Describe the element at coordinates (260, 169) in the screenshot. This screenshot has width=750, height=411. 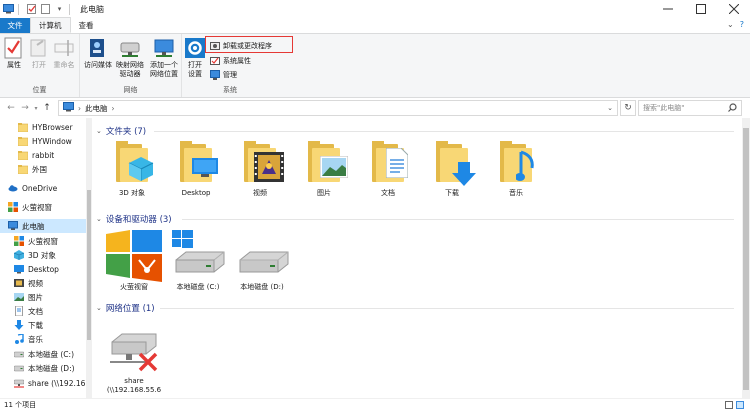
I see `folders-item: 视频` at that location.